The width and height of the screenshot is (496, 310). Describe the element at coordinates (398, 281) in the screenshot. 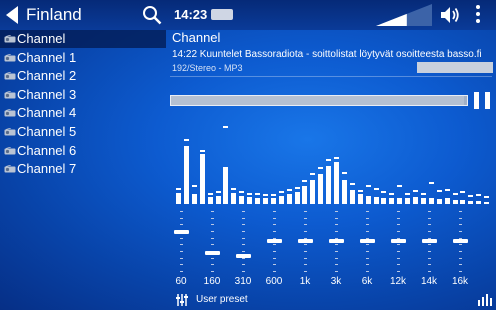

I see `band-label: 12k` at that location.